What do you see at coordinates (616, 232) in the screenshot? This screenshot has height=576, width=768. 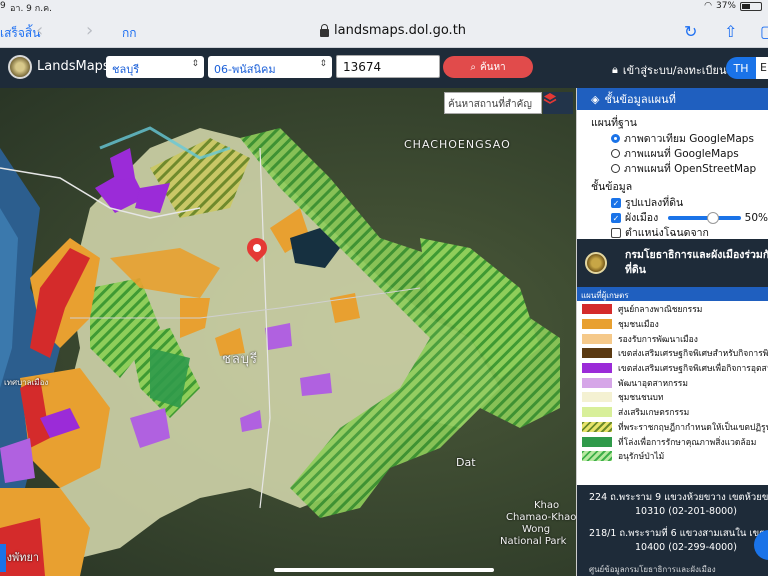 I see `checkbox-icon` at bounding box center [616, 232].